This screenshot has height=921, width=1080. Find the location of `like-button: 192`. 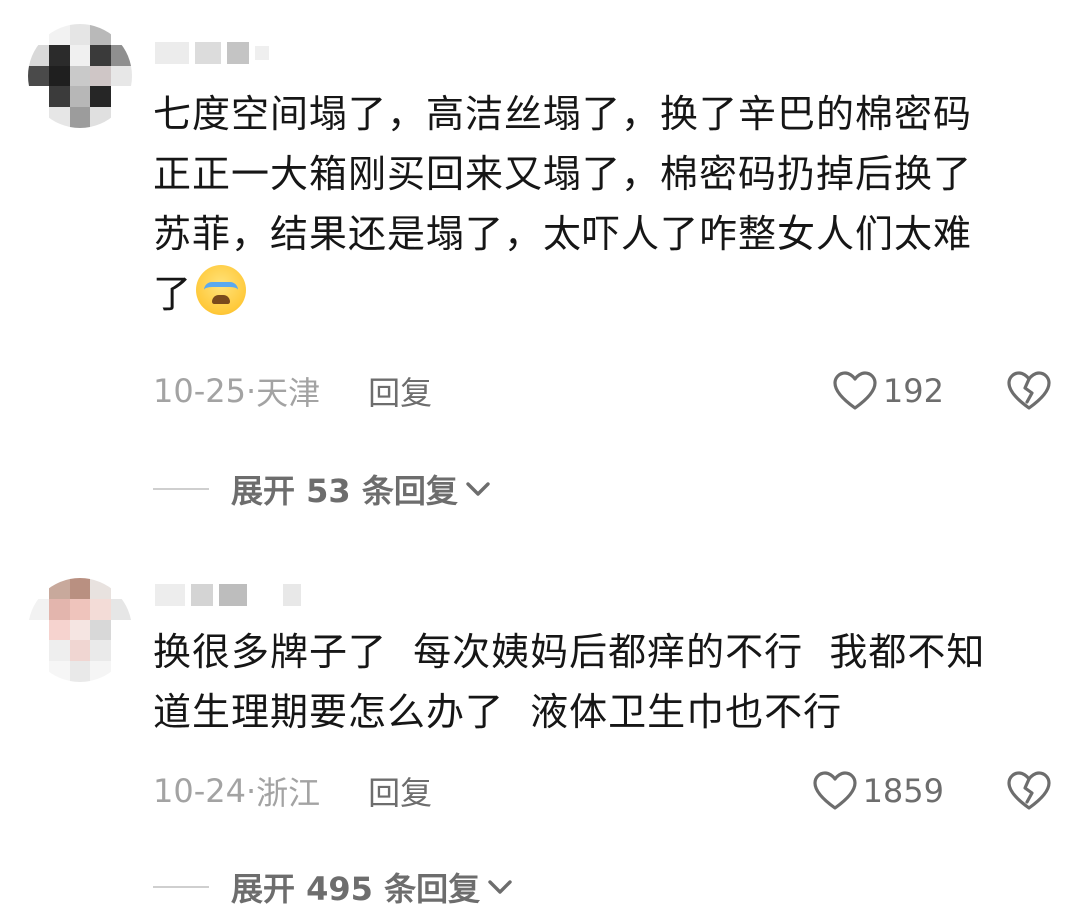

like-button: 192 is located at coordinates (888, 391).